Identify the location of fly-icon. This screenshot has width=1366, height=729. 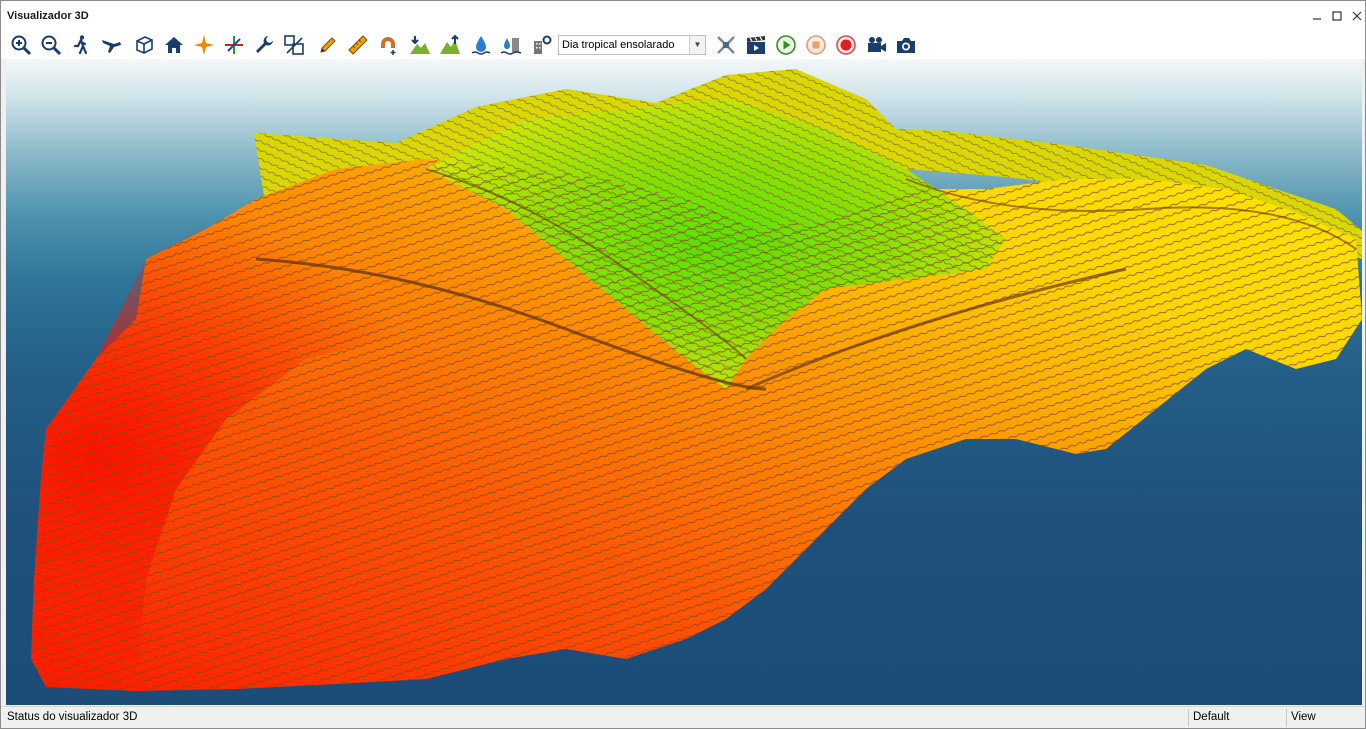
(111, 46).